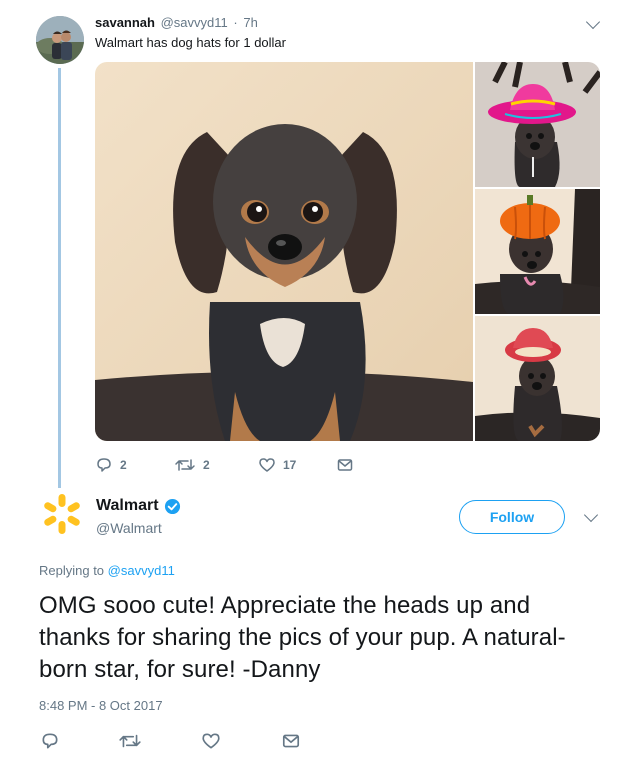 The width and height of the screenshot is (636, 782). I want to click on tweet-time: 7h, so click(250, 22).